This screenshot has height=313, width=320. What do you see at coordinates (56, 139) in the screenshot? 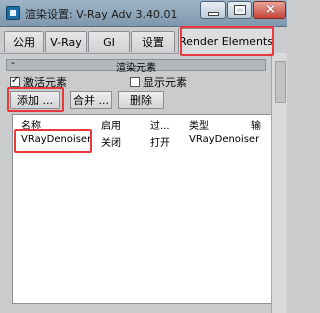
I see `element-name: VRayDenoiser` at bounding box center [56, 139].